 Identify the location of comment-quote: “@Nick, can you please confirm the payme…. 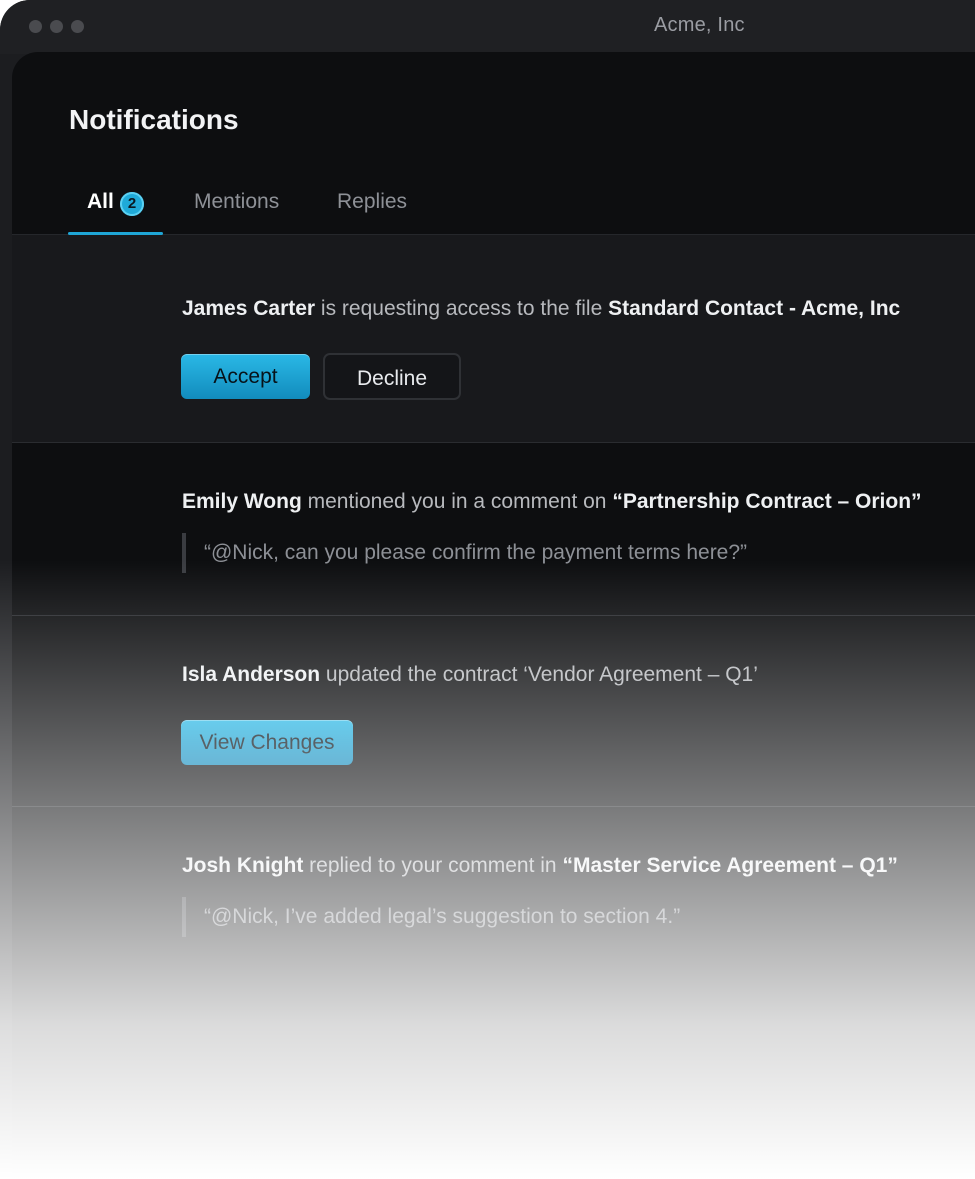
(464, 553).